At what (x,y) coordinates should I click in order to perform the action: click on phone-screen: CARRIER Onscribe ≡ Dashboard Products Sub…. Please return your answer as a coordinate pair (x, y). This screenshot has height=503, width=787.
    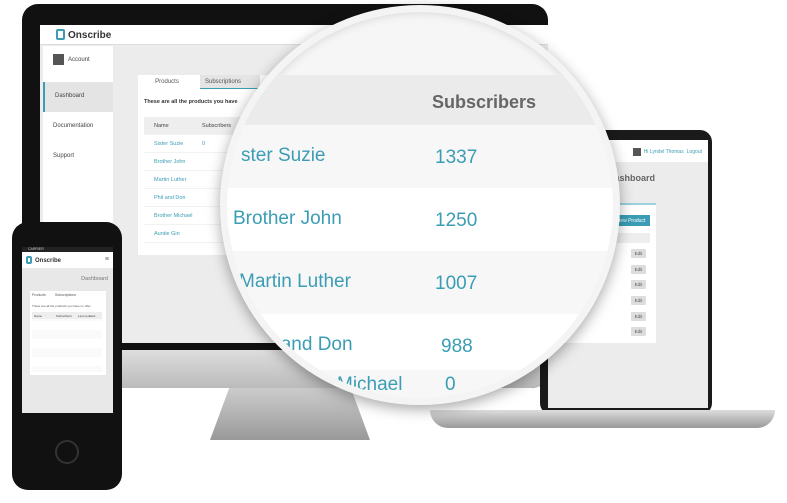
    Looking at the image, I should click on (67, 330).